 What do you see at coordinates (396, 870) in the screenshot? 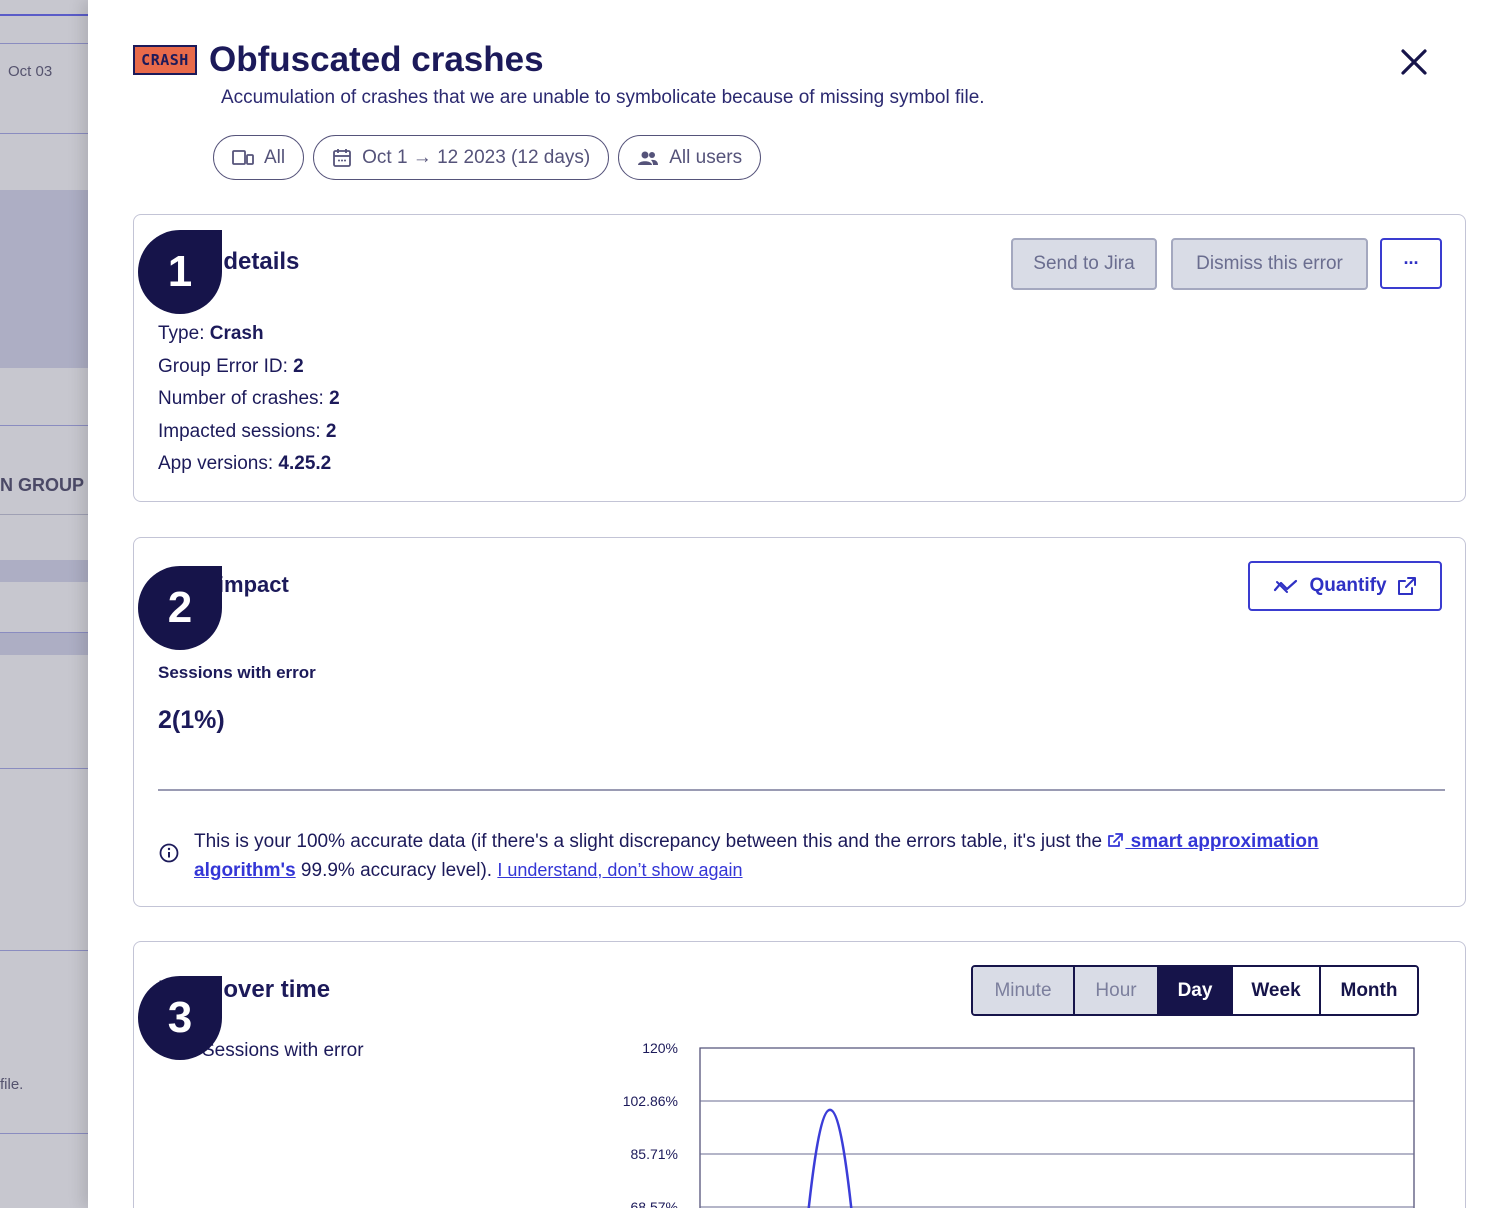
I see `notice-text: 99.9% accuracy level).` at bounding box center [396, 870].